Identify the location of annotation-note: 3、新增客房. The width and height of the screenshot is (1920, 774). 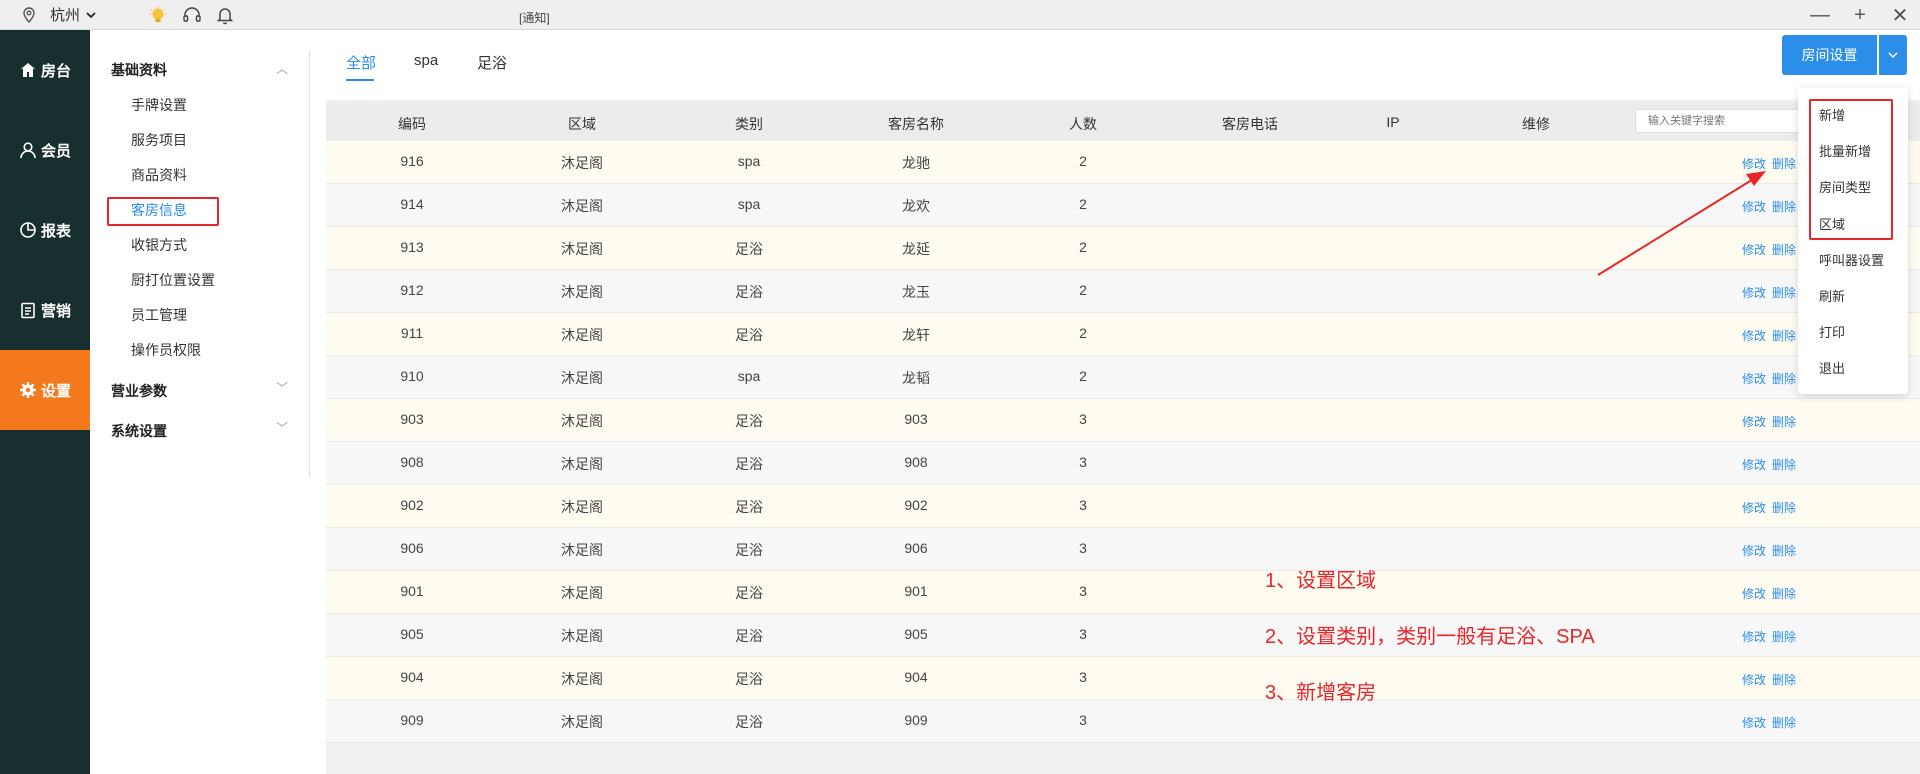
(1321, 693).